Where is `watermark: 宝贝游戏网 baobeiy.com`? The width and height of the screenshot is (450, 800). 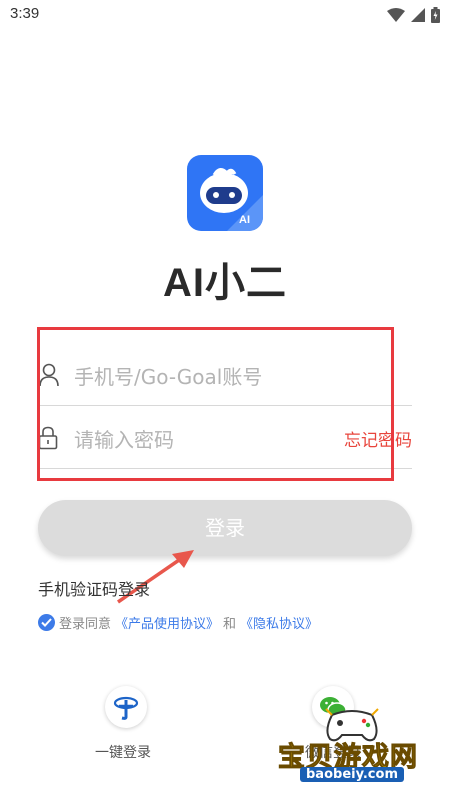
watermark: 宝贝游戏网 baobeiy.com is located at coordinates (344, 750).